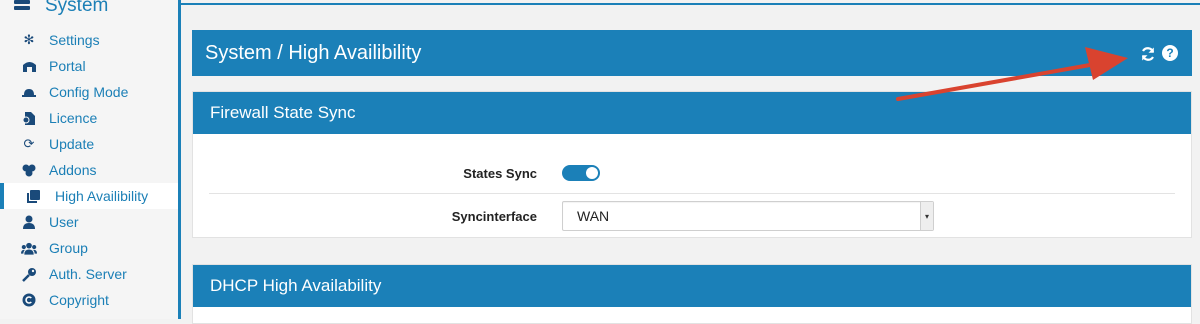  I want to click on annotation-arrow-head, so click(1106, 63).